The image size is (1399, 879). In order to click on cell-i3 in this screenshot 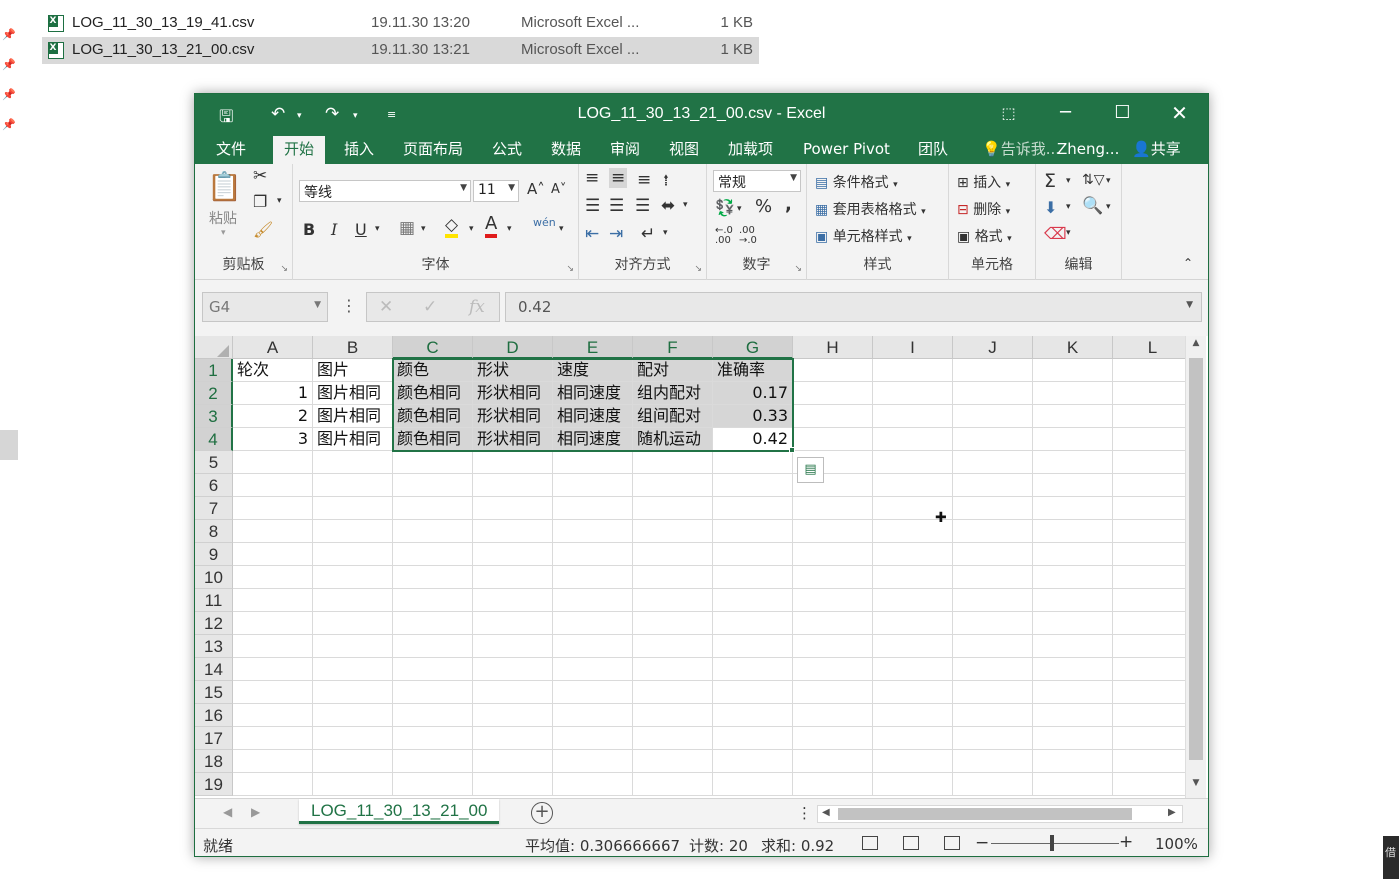, I will do `click(913, 416)`.